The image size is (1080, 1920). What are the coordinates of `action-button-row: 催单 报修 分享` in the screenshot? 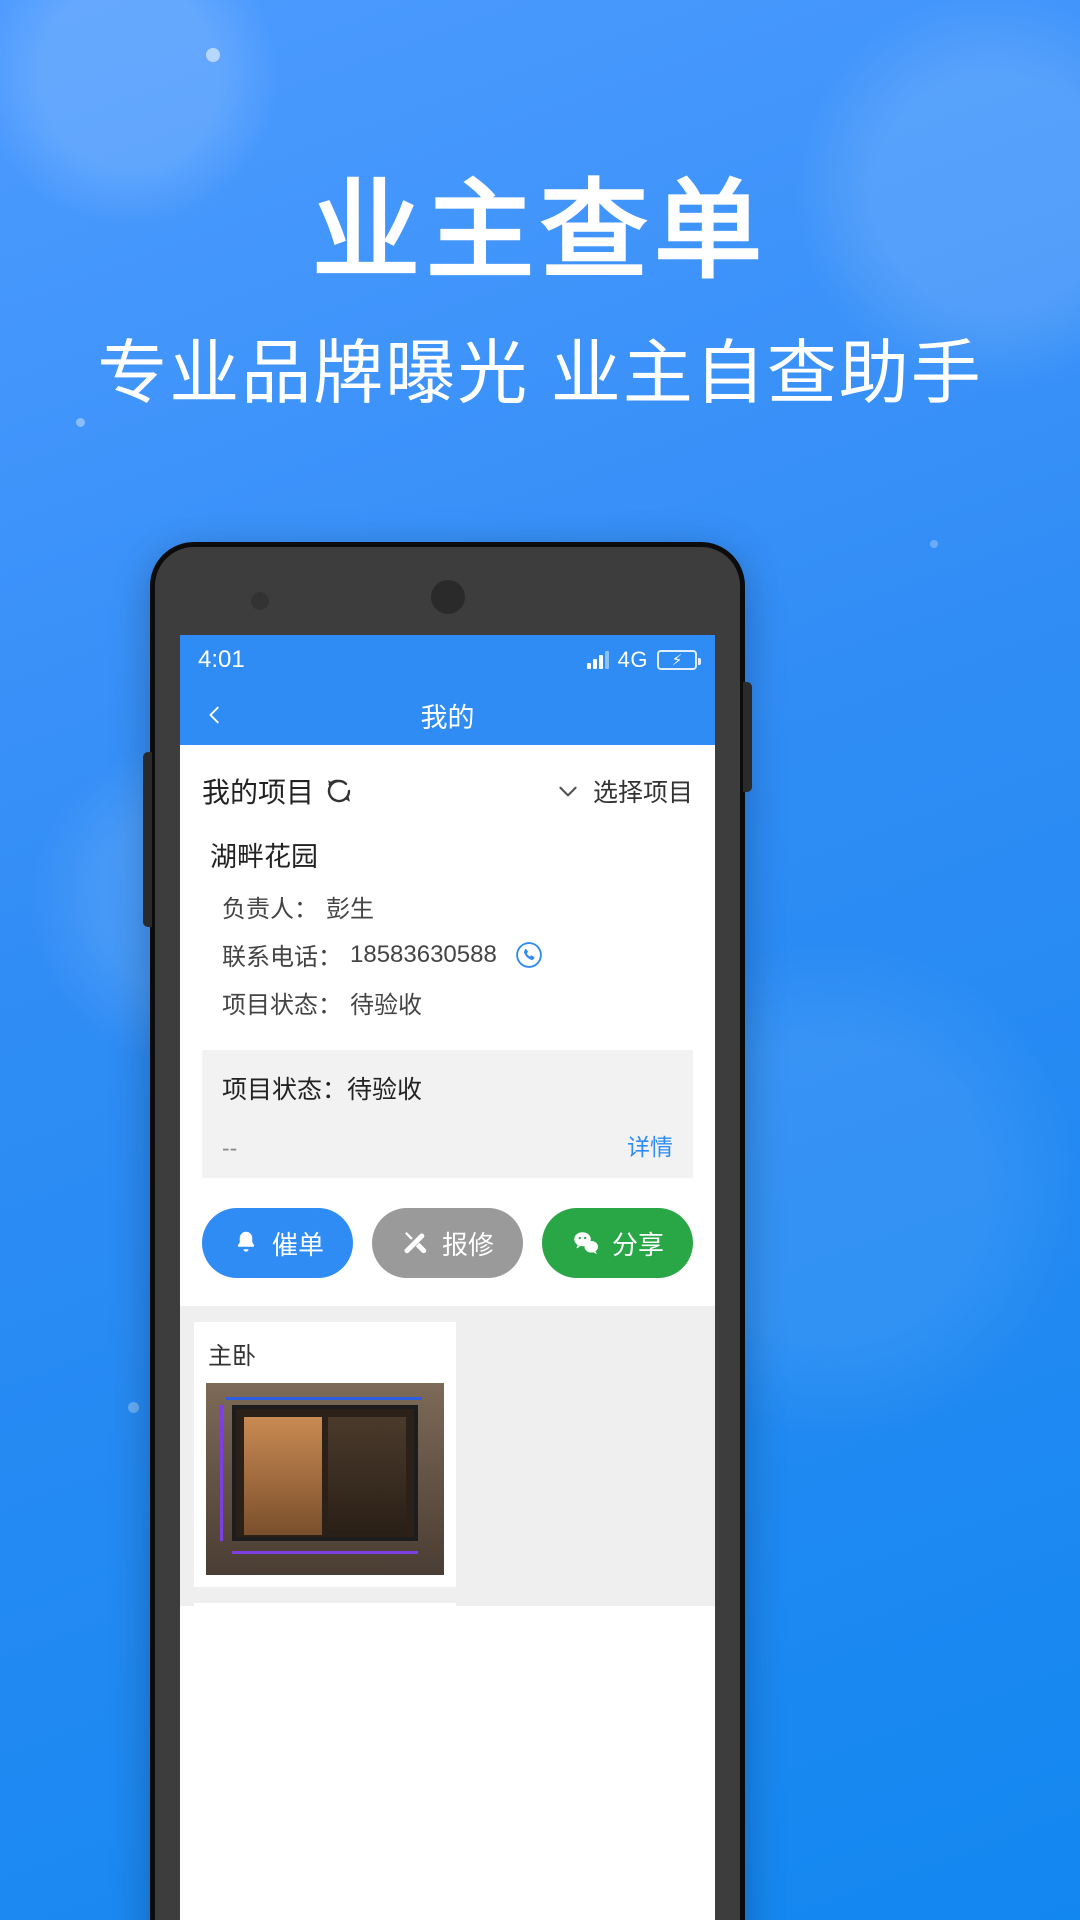 It's located at (447, 1242).